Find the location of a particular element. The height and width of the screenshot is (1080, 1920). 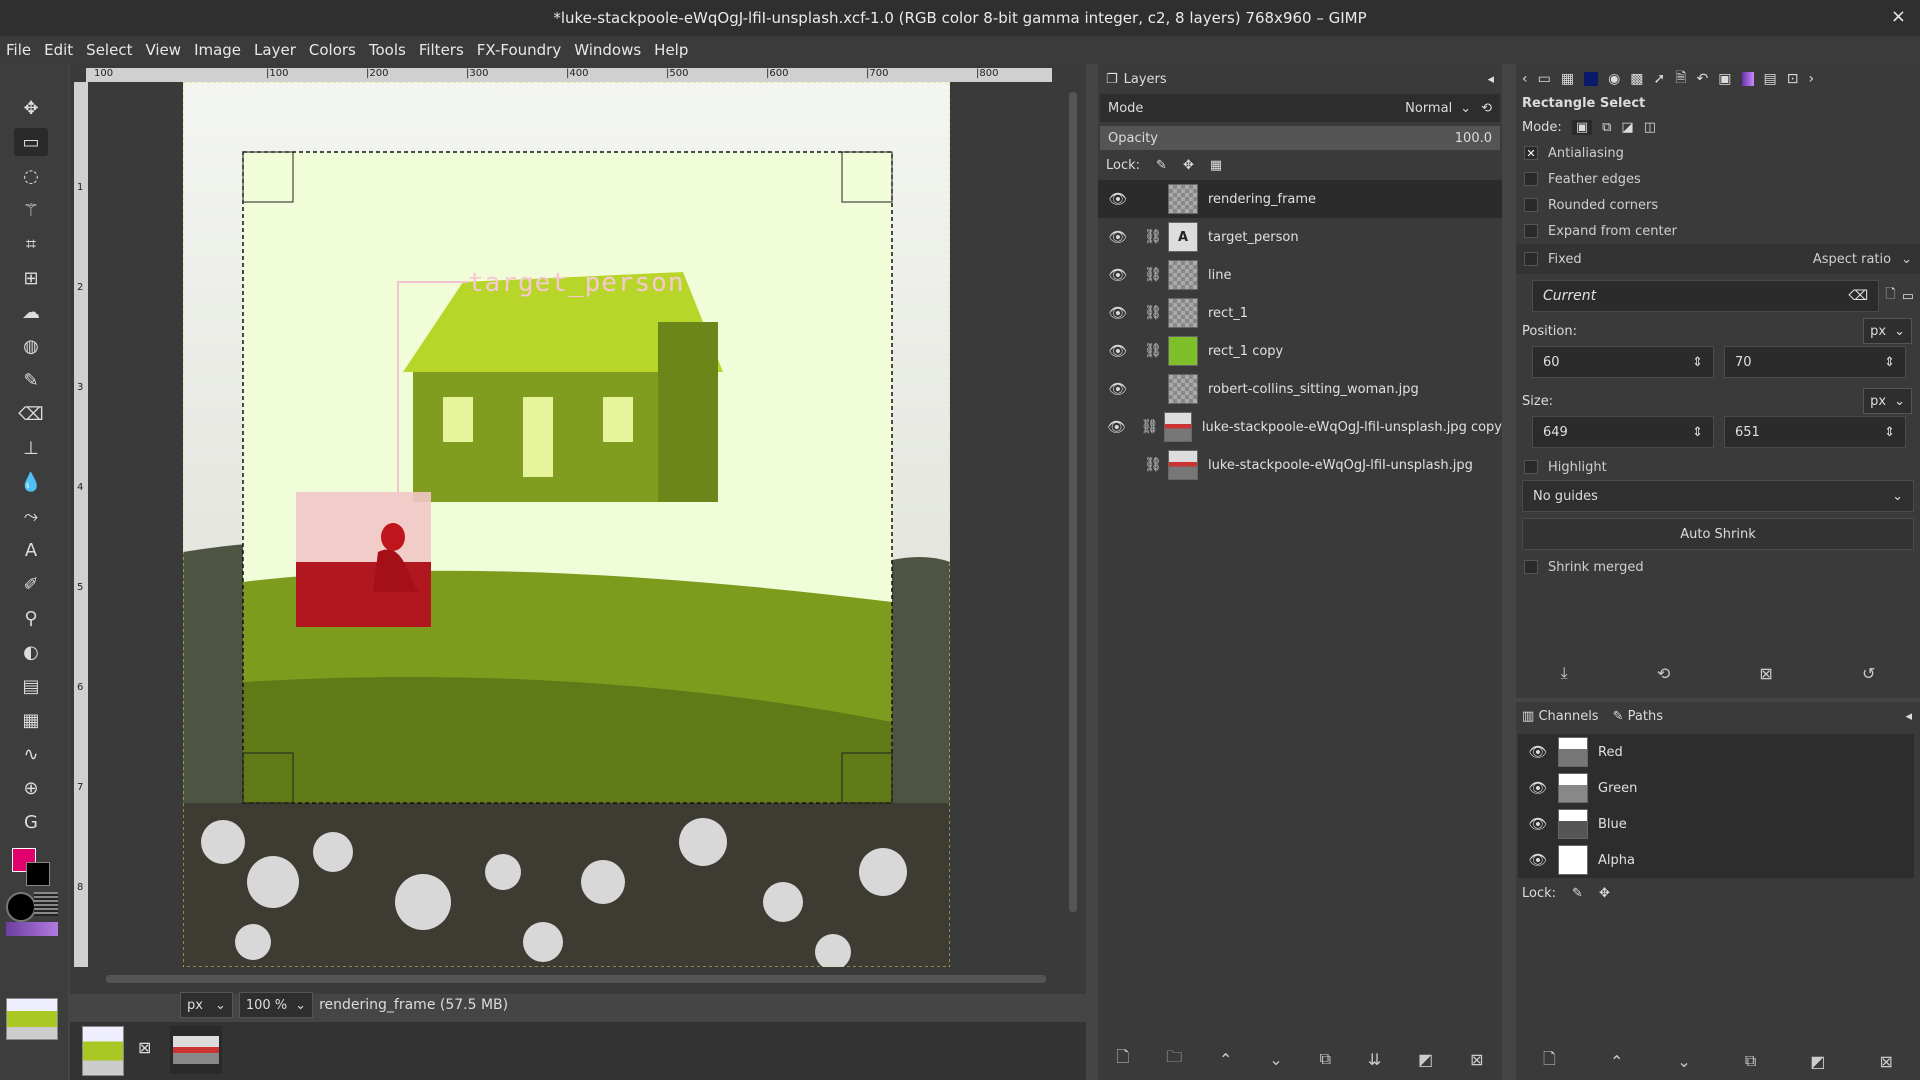

lock-alpha-icon: ▦ is located at coordinates (1216, 165).